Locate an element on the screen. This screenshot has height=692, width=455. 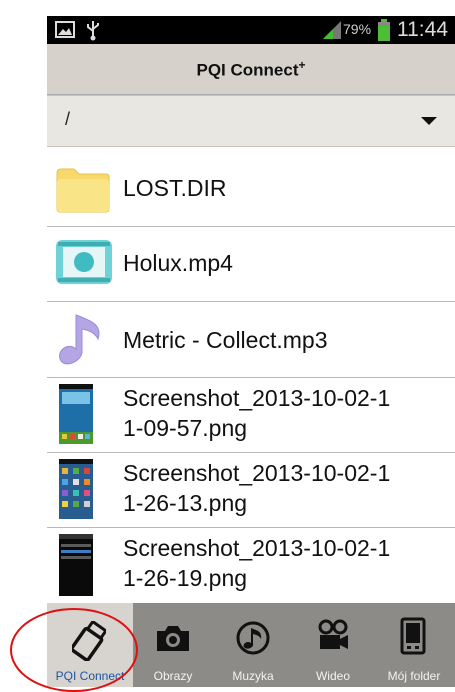
file-name: Screenshot_2013-10-02-1 1-26-19.png is located at coordinates (257, 563).